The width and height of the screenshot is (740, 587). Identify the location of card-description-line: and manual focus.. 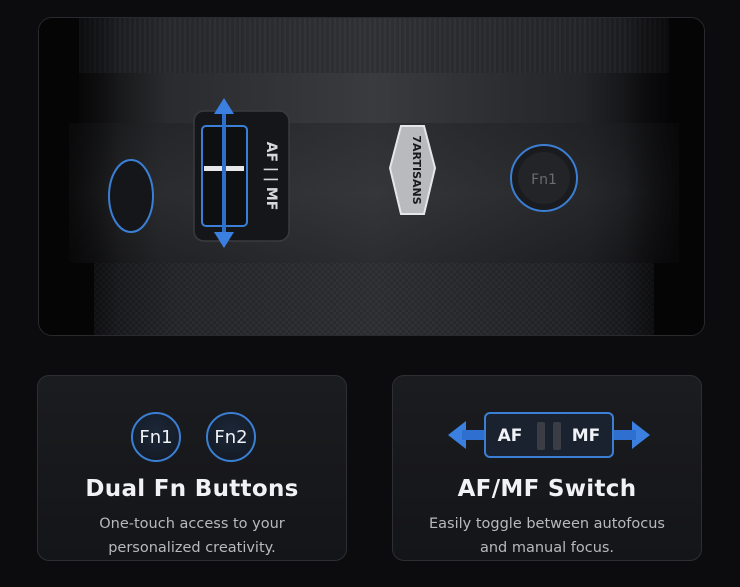
(547, 548).